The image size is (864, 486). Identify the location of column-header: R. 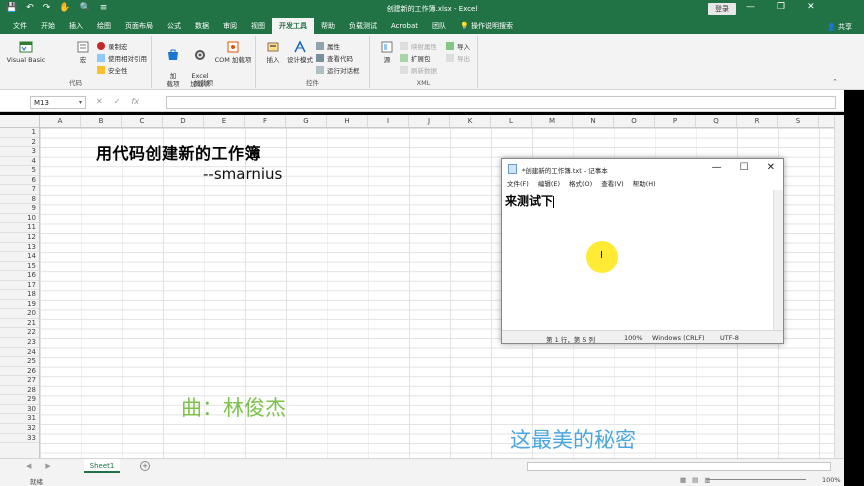
(757, 121).